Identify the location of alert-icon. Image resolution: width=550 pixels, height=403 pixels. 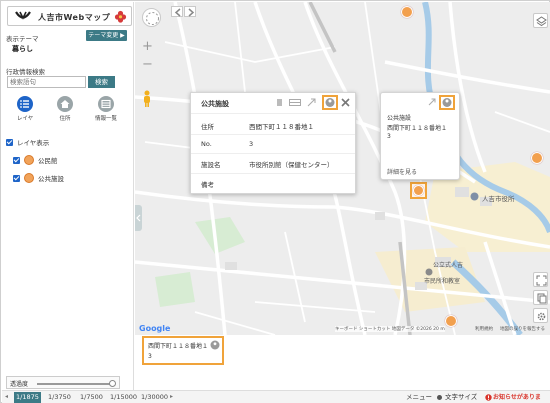
(488, 397).